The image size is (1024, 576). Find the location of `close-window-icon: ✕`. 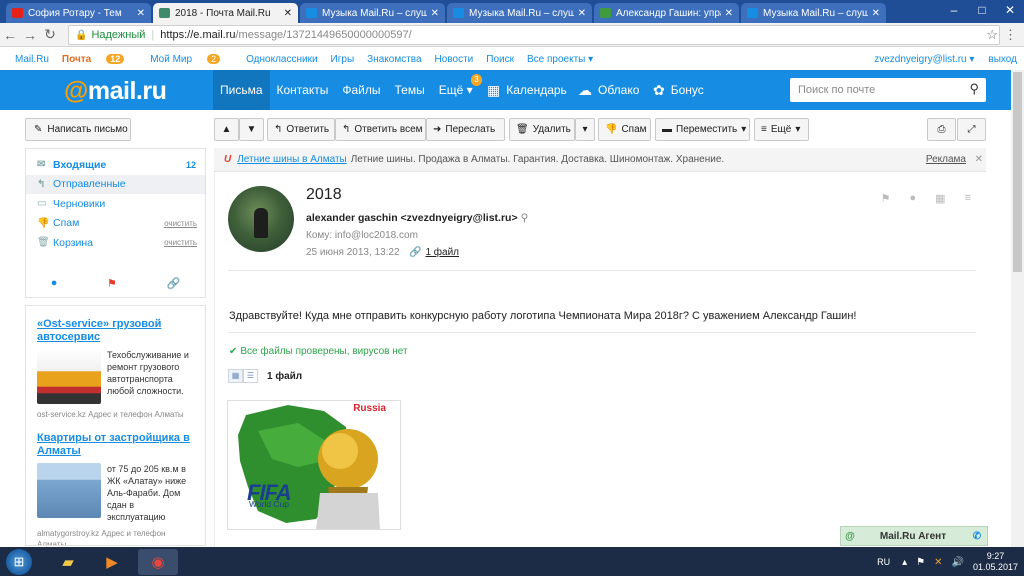

close-window-icon: ✕ is located at coordinates (1010, 10).